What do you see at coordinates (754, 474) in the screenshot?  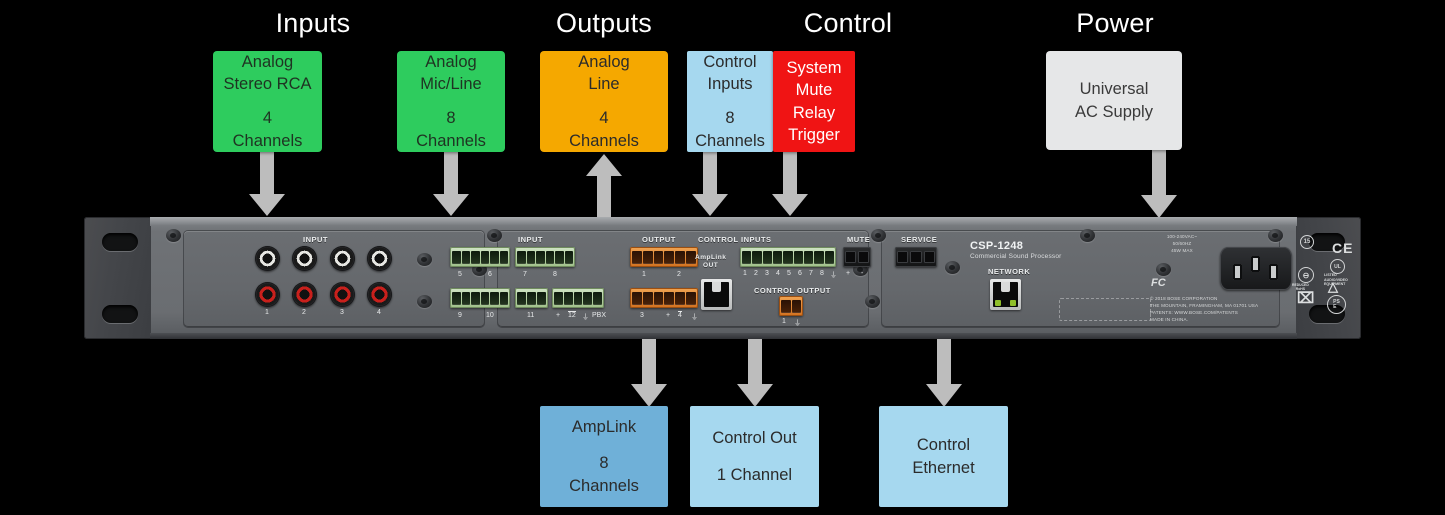 I see `box-subtitle: 1 Channel` at bounding box center [754, 474].